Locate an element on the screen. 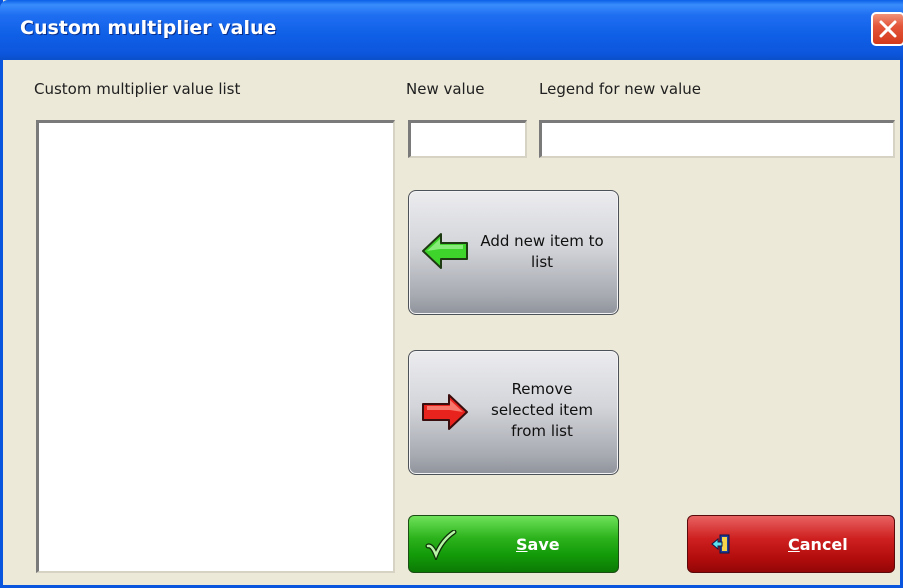 The width and height of the screenshot is (903, 588). cancel-label: Cancel is located at coordinates (818, 544).